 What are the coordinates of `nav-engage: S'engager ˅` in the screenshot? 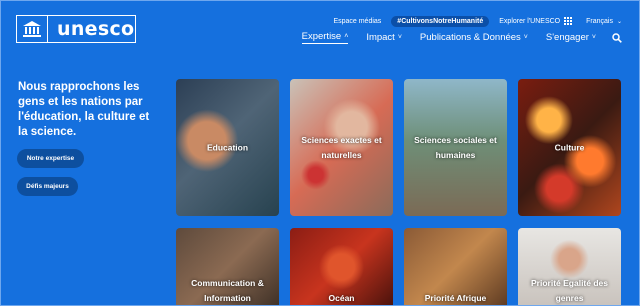 It's located at (571, 37).